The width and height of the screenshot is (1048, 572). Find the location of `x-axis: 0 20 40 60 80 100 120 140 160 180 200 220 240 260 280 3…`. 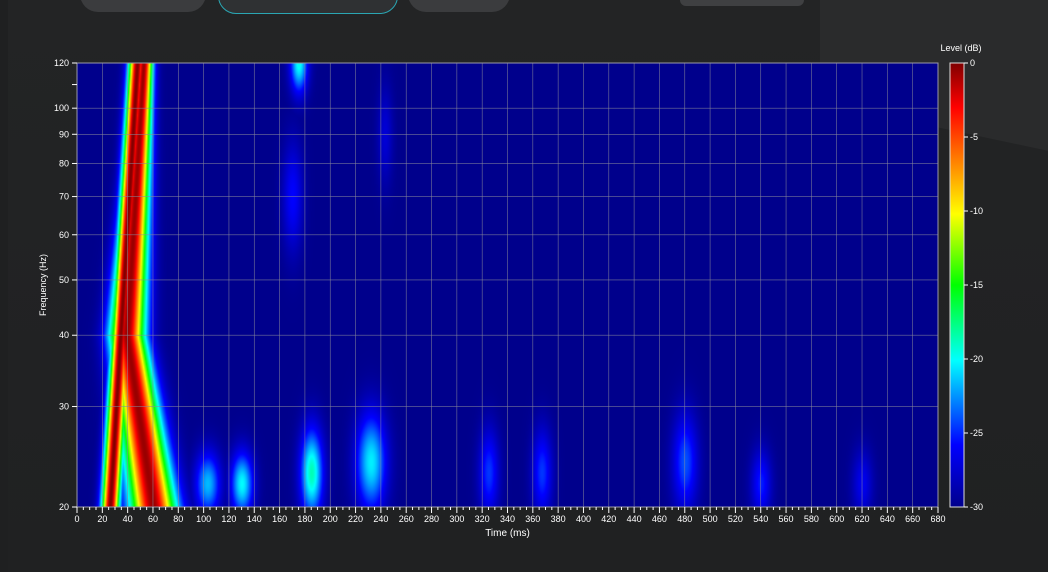

x-axis: 0 20 40 60 80 100 120 140 160 180 200 220 240 260 280 3… is located at coordinates (510, 515).